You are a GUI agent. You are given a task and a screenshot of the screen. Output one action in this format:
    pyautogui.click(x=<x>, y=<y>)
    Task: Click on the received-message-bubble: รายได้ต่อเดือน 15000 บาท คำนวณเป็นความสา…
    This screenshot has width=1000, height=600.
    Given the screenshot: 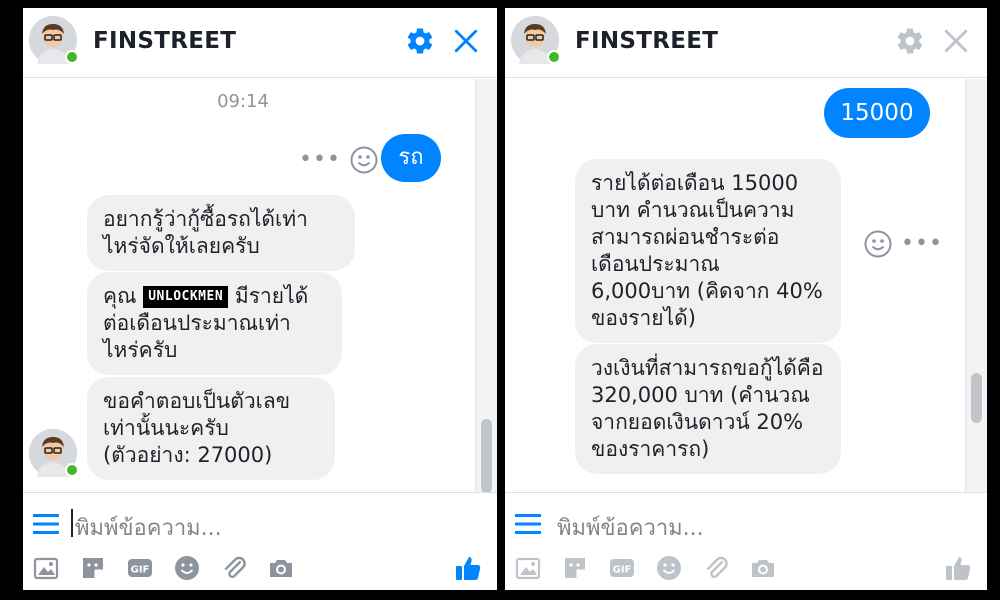 What is the action you would take?
    pyautogui.click(x=708, y=251)
    